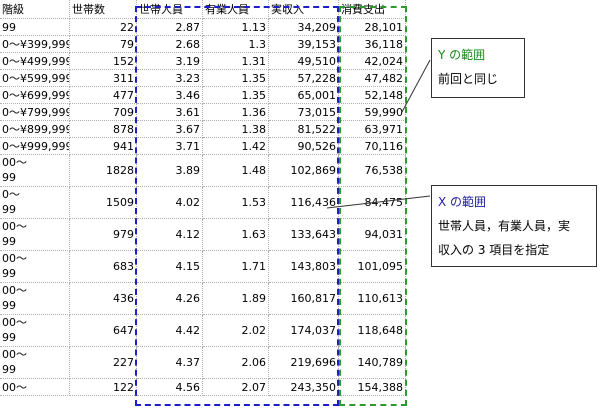 The height and width of the screenshot is (414, 601). What do you see at coordinates (35, 61) in the screenshot?
I see `row-label: 0～¥499,999` at bounding box center [35, 61].